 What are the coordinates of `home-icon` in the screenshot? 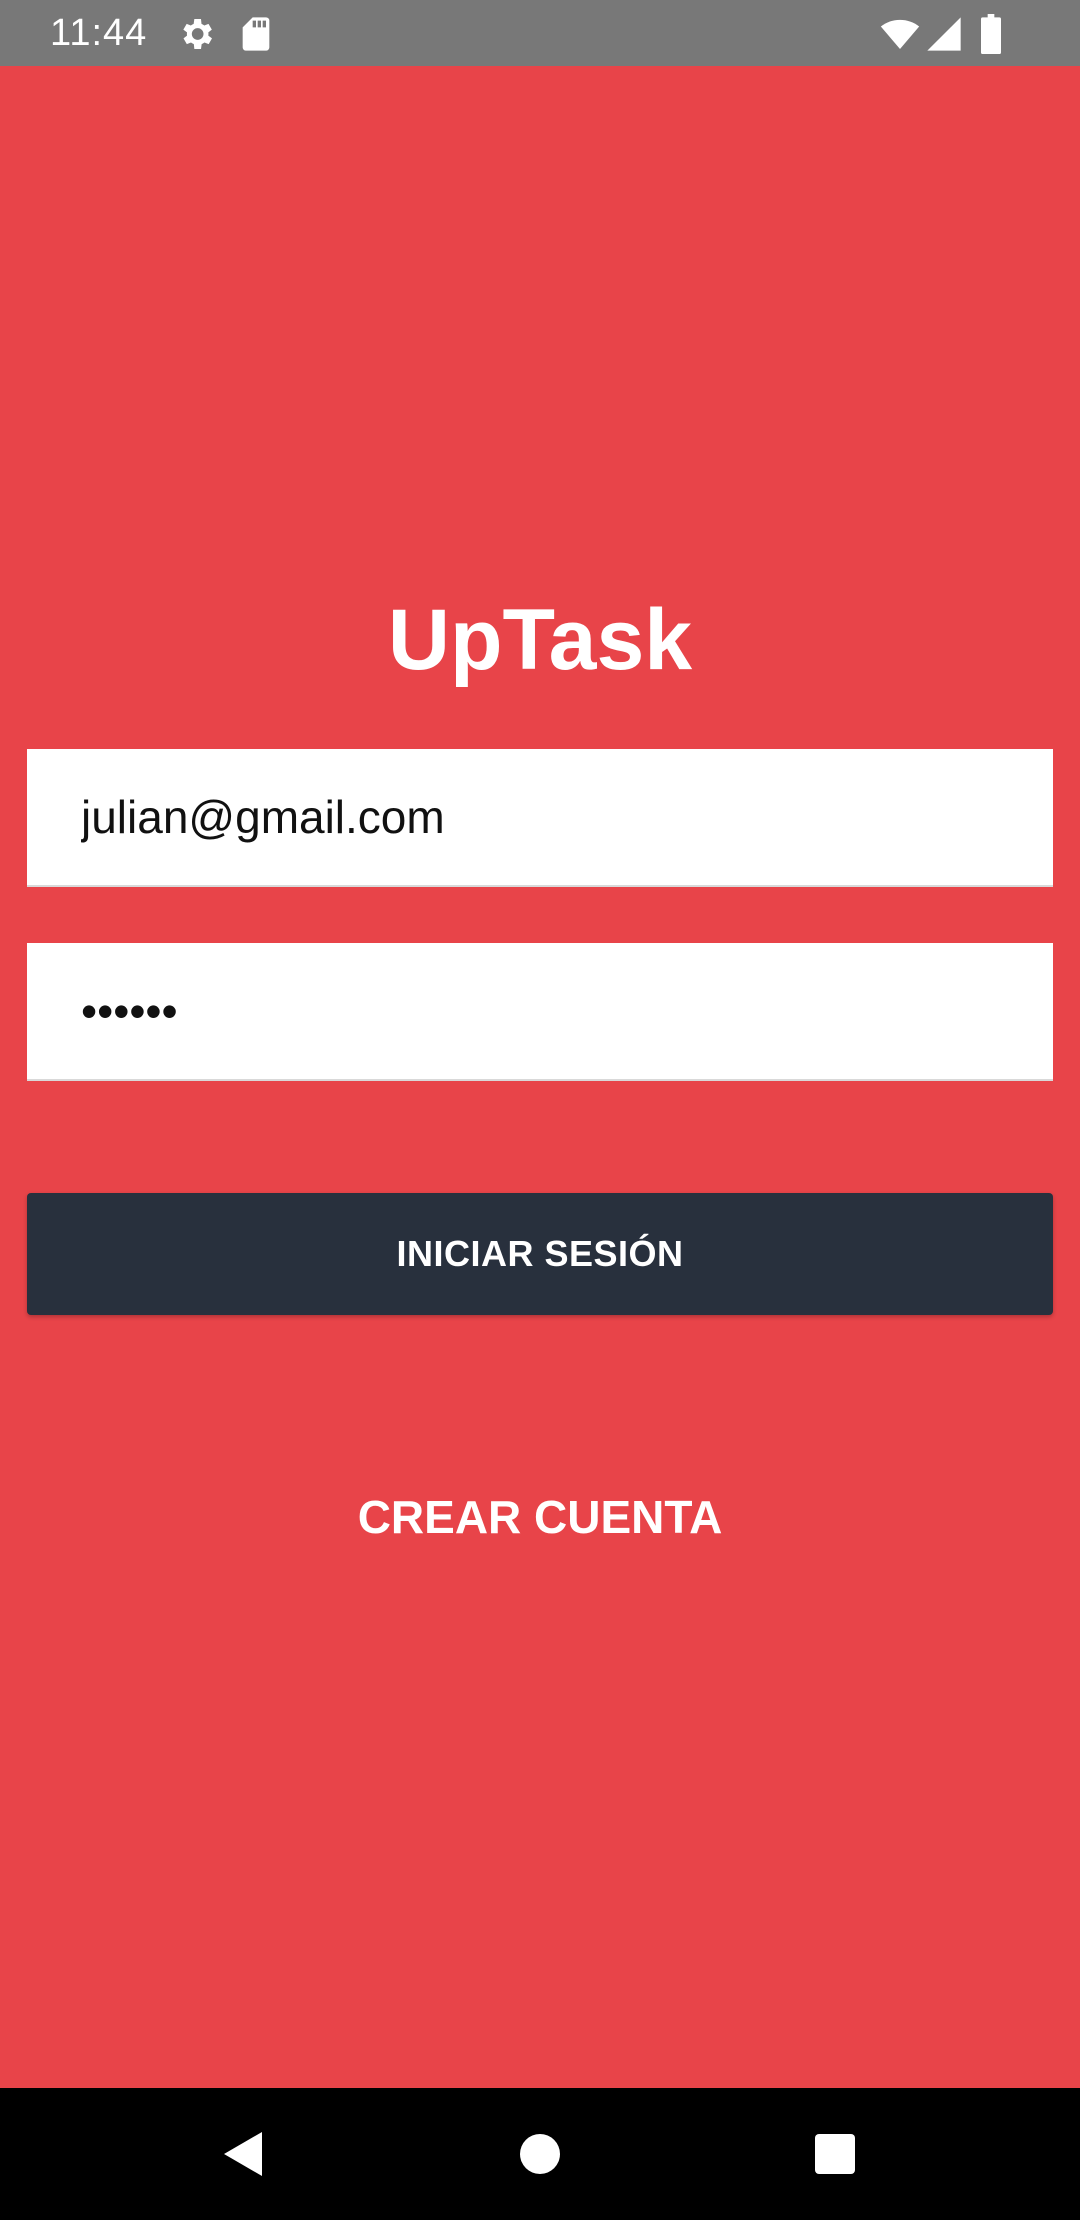 It's located at (540, 2154).